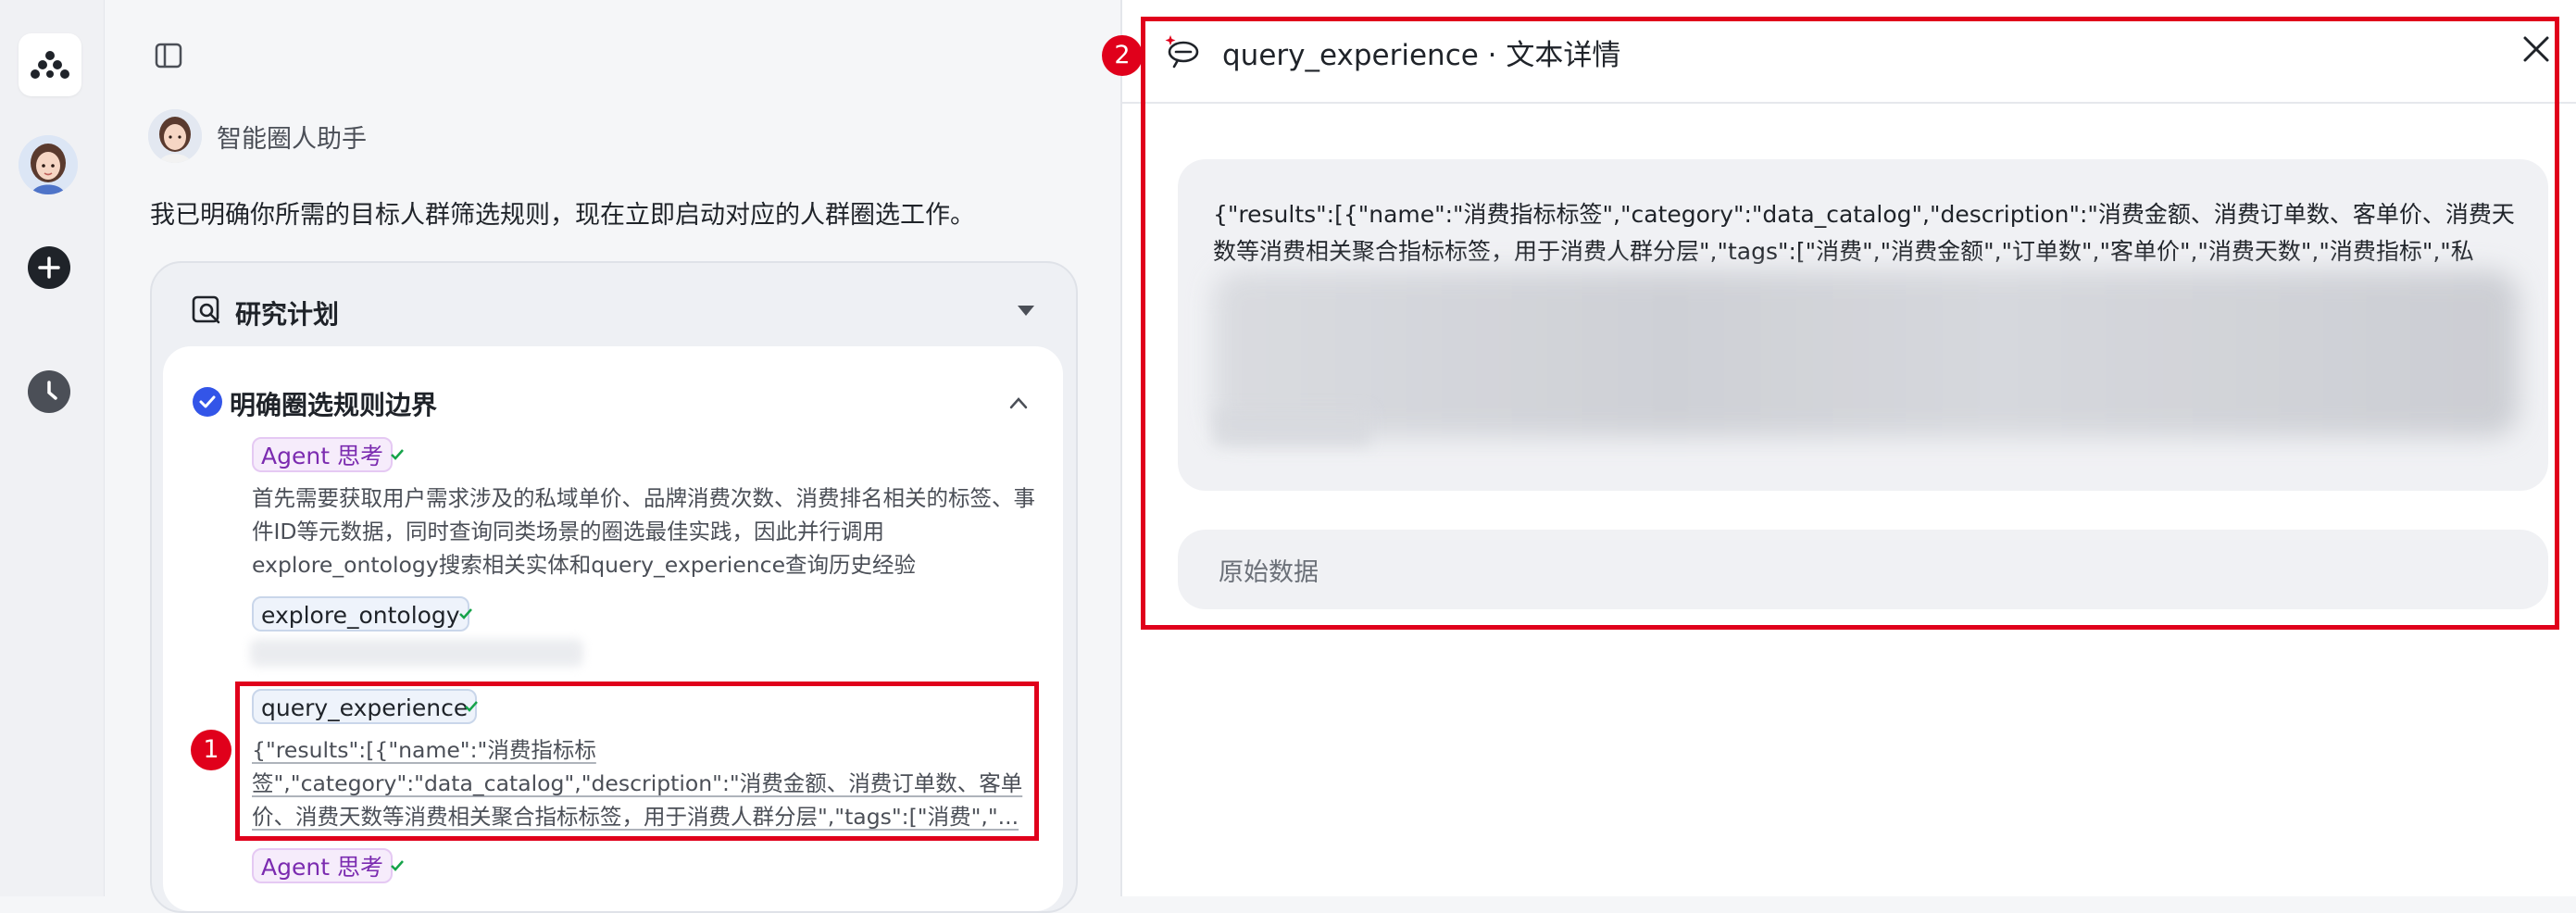 Image resolution: width=2576 pixels, height=913 pixels. Describe the element at coordinates (562, 216) in the screenshot. I see `intro-message: 我已明确你所需的目标人群筛选规则，现在立即启动对应的人群圈选工作。` at that location.